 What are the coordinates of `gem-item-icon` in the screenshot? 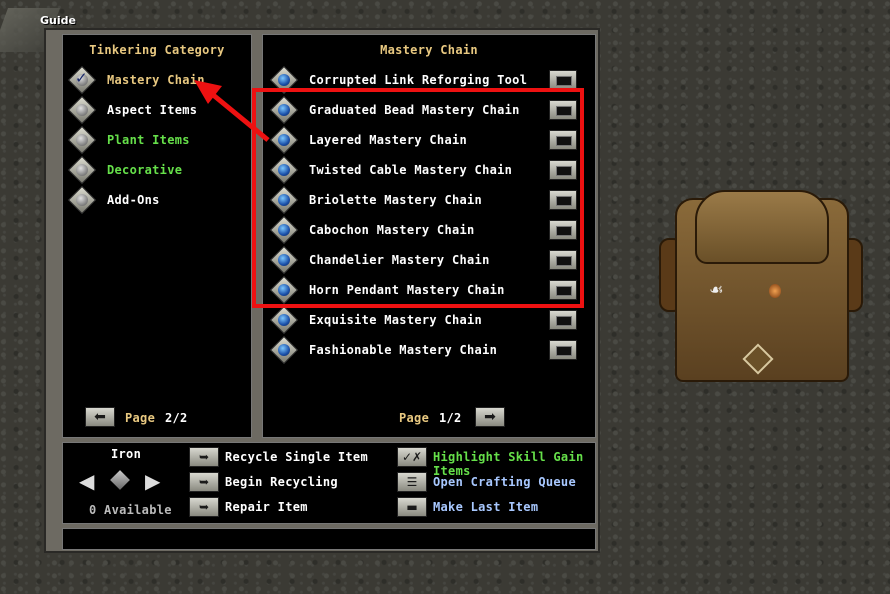 It's located at (775, 291).